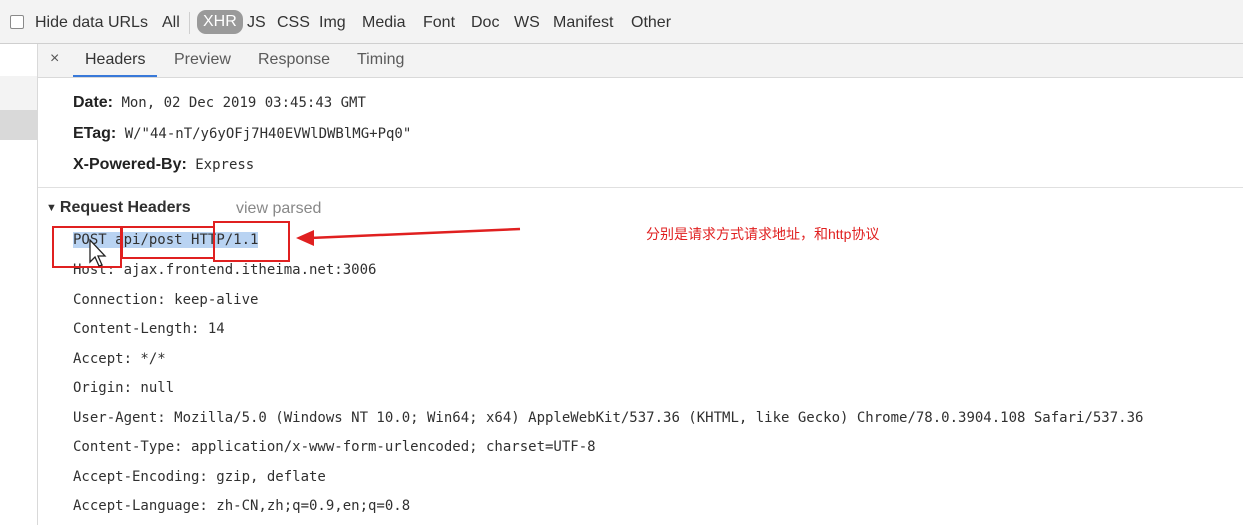 This screenshot has width=1243, height=525. Describe the element at coordinates (763, 234) in the screenshot. I see `annotation-text: 分别是请求方式请求地址，和http协议` at that location.